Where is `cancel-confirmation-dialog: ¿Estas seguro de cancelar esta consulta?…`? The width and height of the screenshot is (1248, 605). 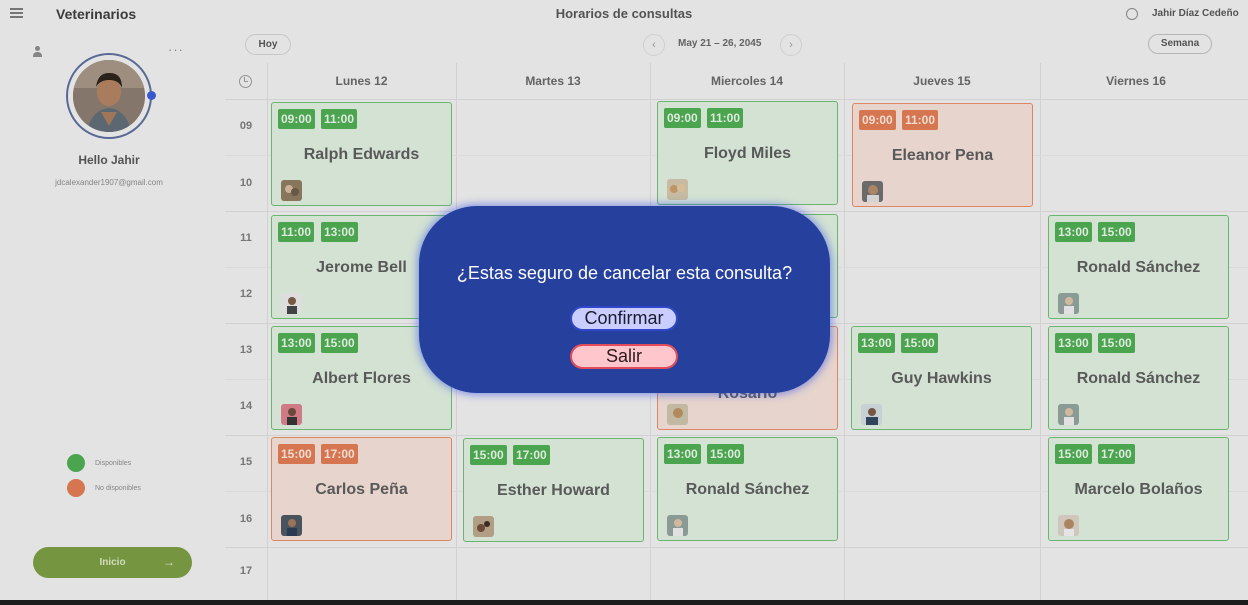
cancel-confirmation-dialog: ¿Estas seguro de cancelar esta consulta?… is located at coordinates (624, 299).